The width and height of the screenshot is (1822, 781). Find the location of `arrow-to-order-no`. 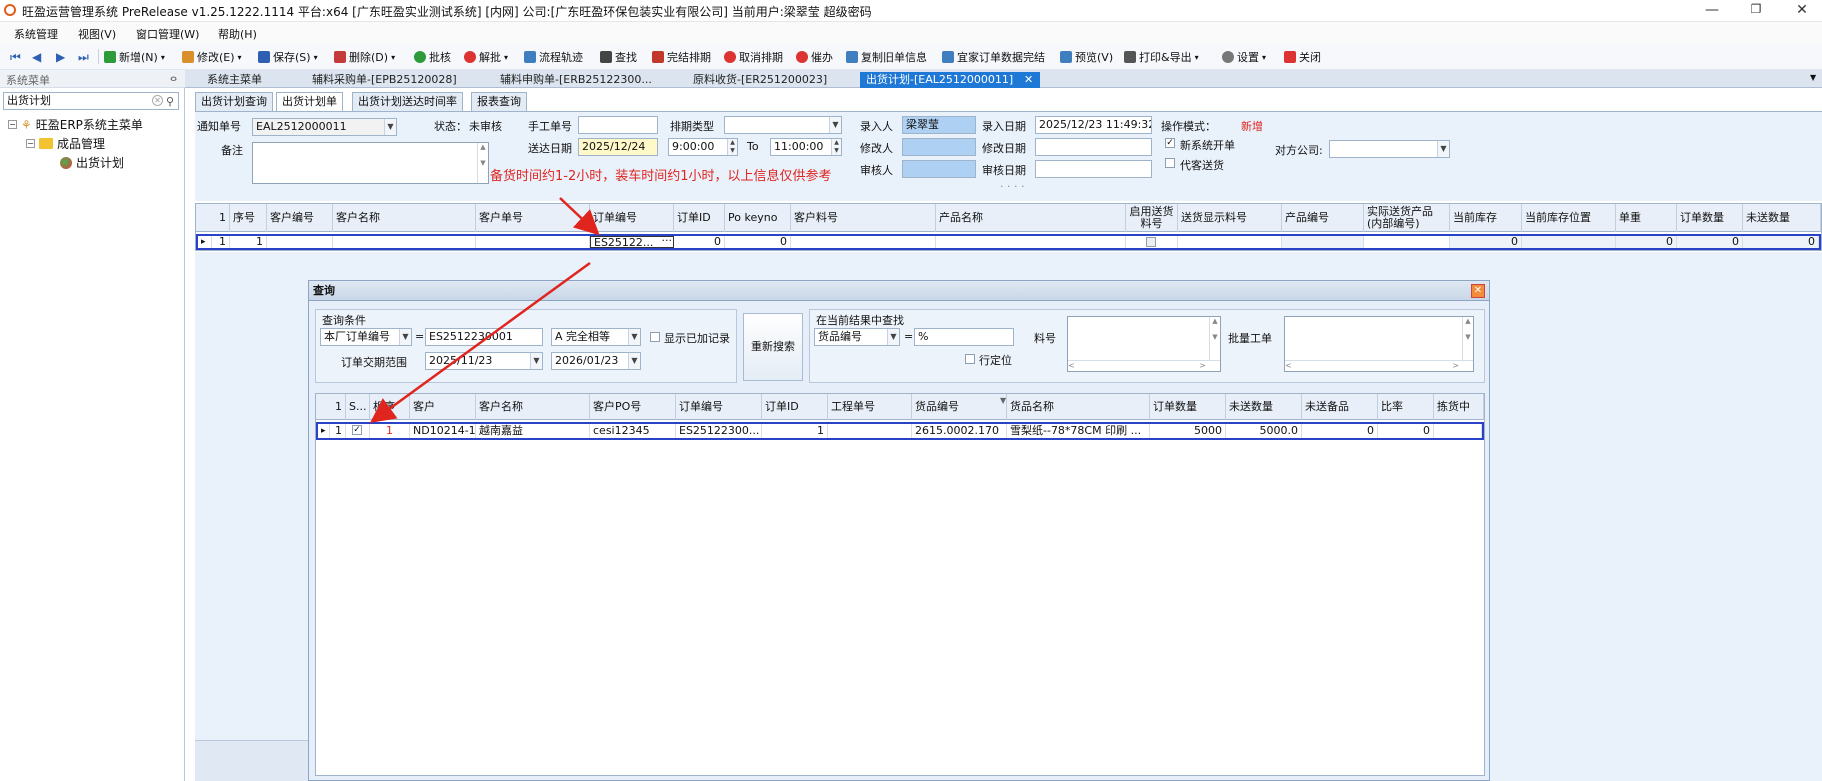

arrow-to-order-no is located at coordinates (579, 216).